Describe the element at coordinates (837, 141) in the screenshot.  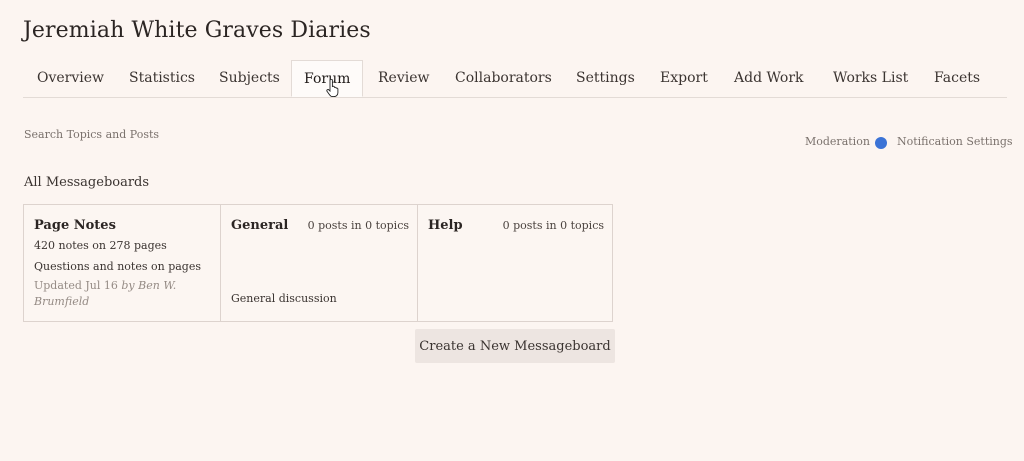
I see `moderation-link: Moderation` at that location.